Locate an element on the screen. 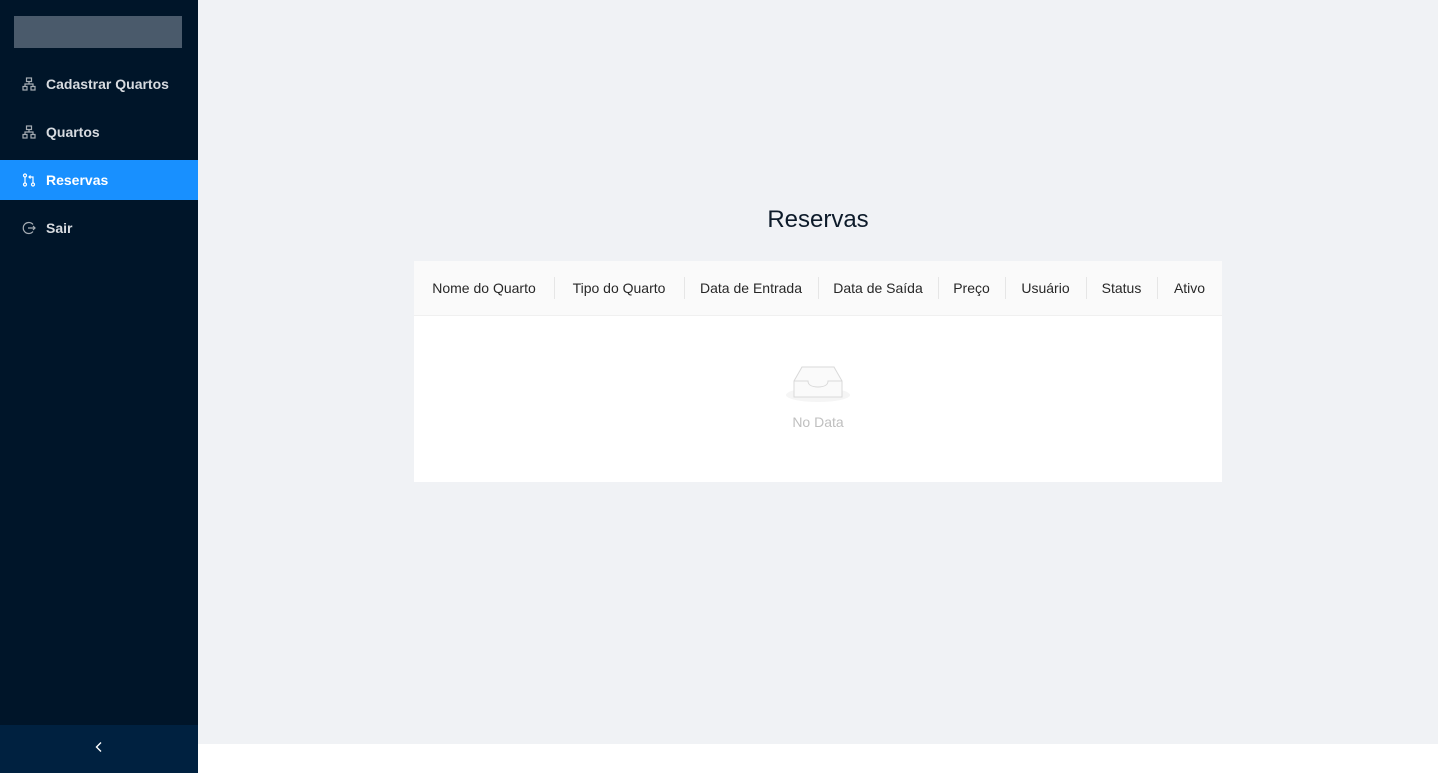 The image size is (1438, 773). column-header: Preço is located at coordinates (971, 288).